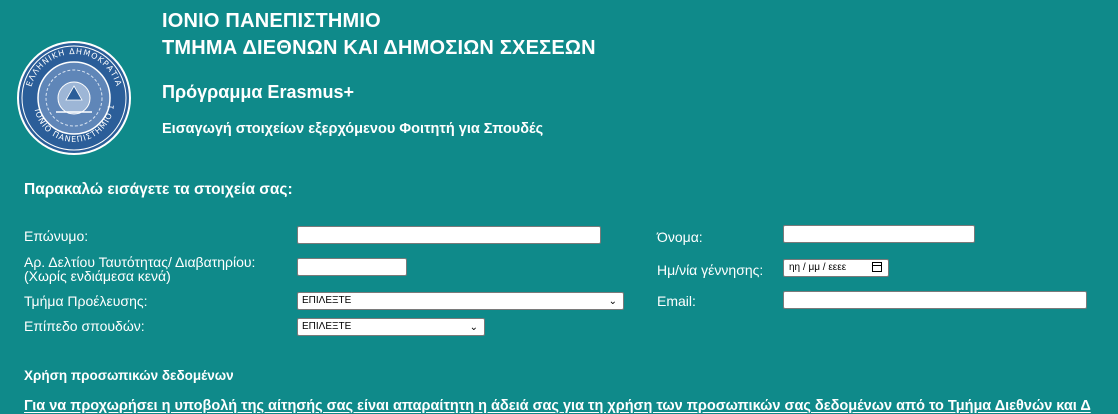 The width and height of the screenshot is (1118, 414). I want to click on id-label-line2: (Χωρίς ενδιάμεσα κενά), so click(97, 276).